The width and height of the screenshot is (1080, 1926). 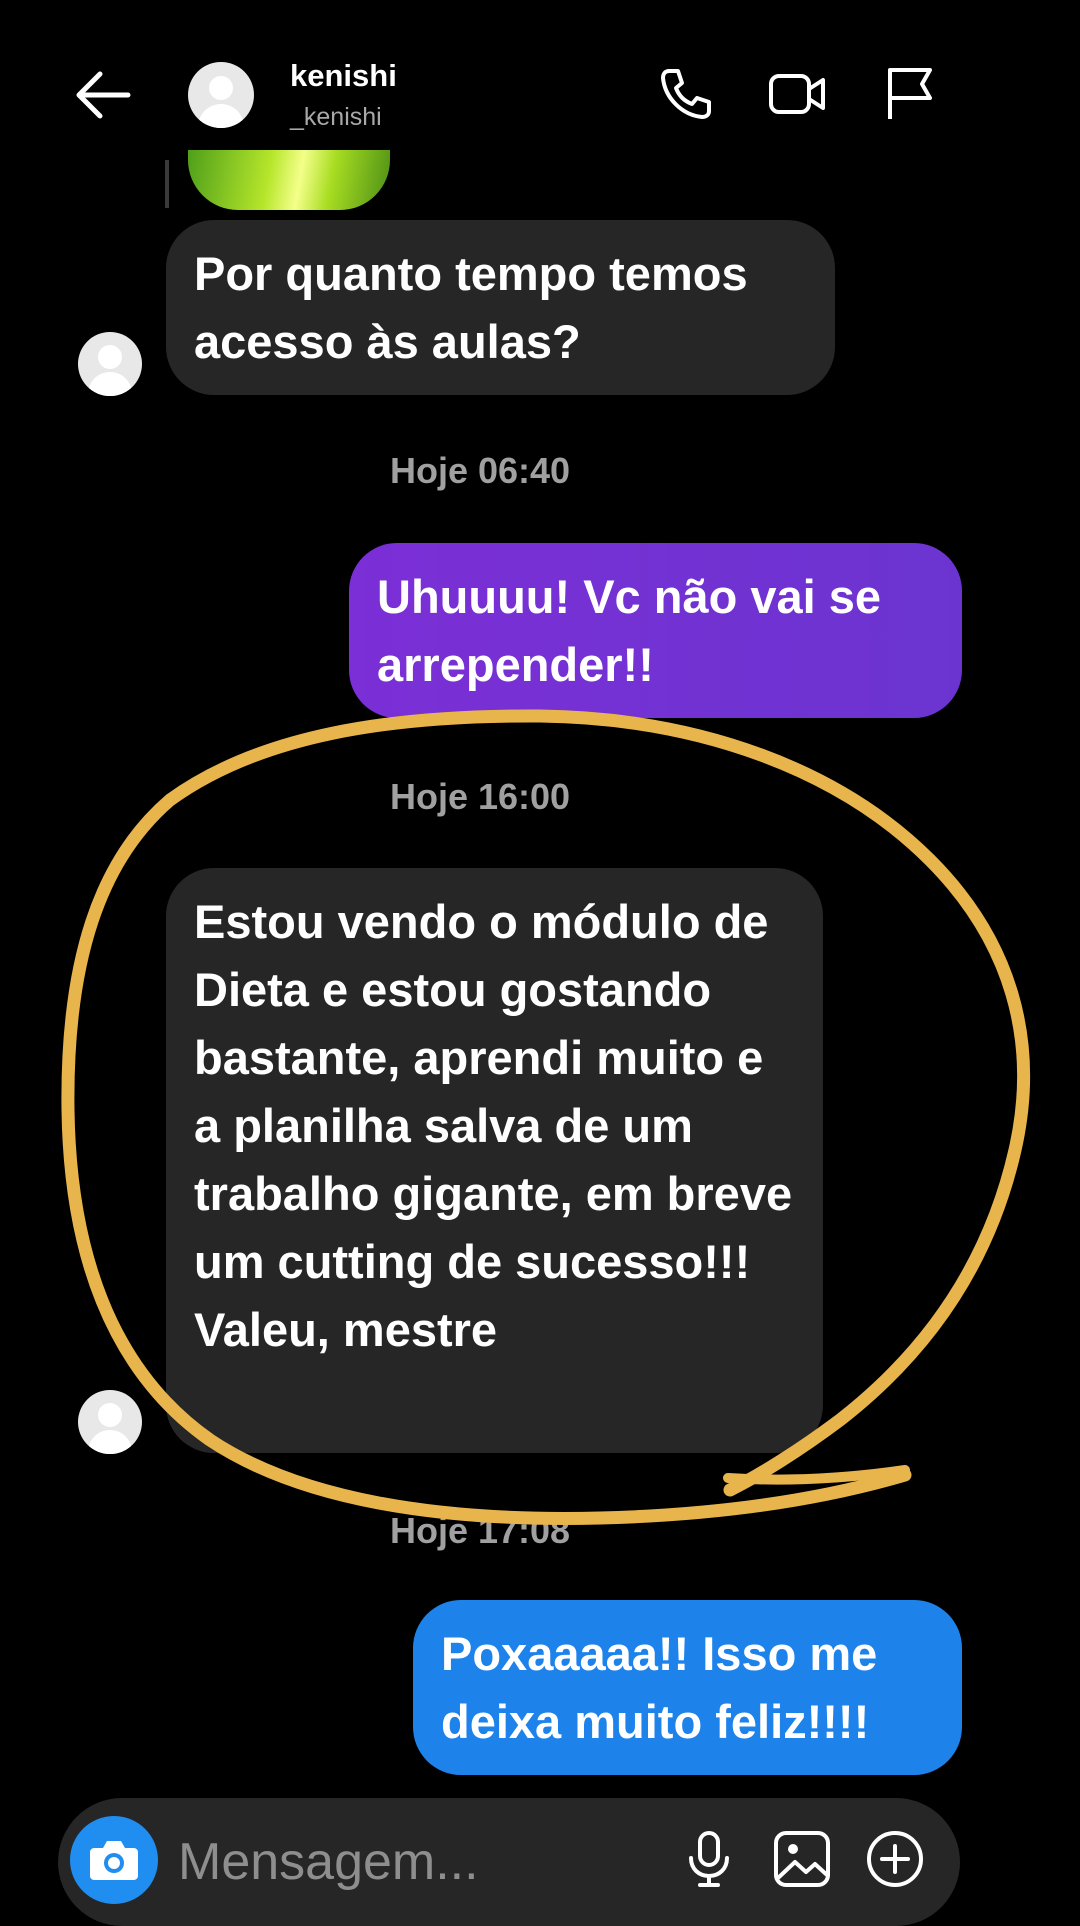 What do you see at coordinates (540, 80) in the screenshot?
I see `chat-header: kenishi _kenishi` at bounding box center [540, 80].